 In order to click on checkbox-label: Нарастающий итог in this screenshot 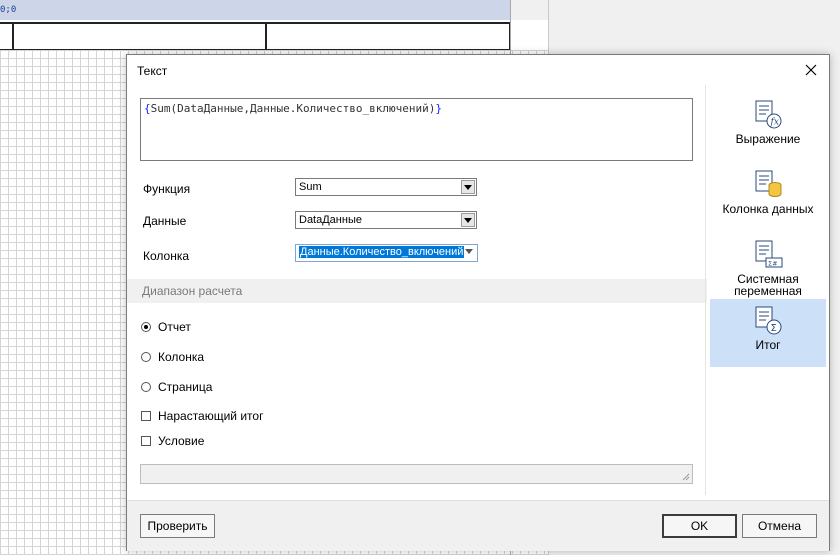, I will do `click(211, 416)`.